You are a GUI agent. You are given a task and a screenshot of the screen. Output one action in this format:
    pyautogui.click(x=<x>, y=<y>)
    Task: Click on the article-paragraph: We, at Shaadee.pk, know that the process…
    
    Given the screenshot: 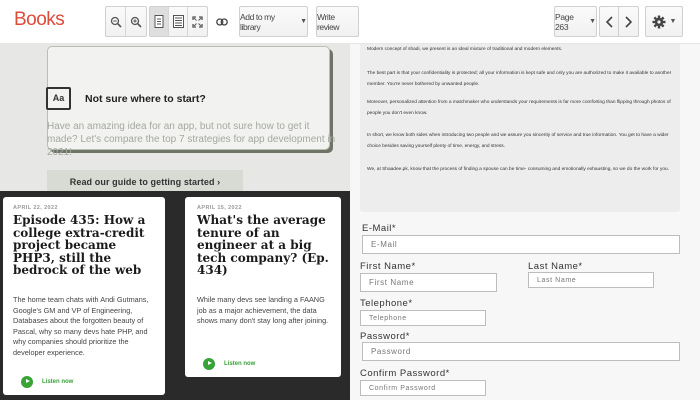 What is the action you would take?
    pyautogui.click(x=518, y=169)
    